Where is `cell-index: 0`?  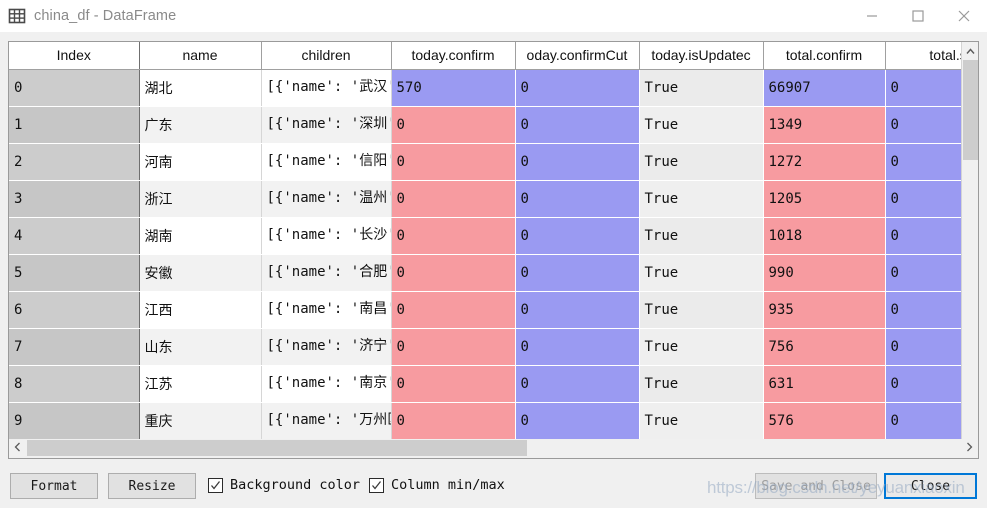
cell-index: 0 is located at coordinates (74, 88).